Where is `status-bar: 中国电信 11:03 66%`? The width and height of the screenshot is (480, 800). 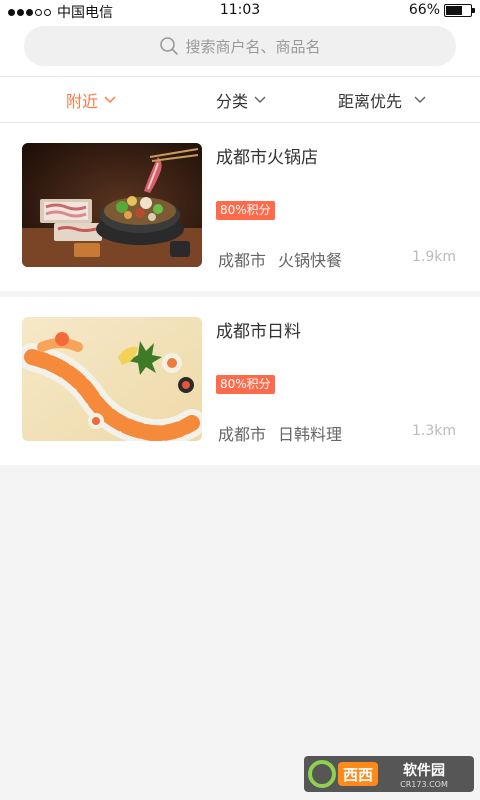
status-bar: 中国电信 11:03 66% is located at coordinates (240, 11).